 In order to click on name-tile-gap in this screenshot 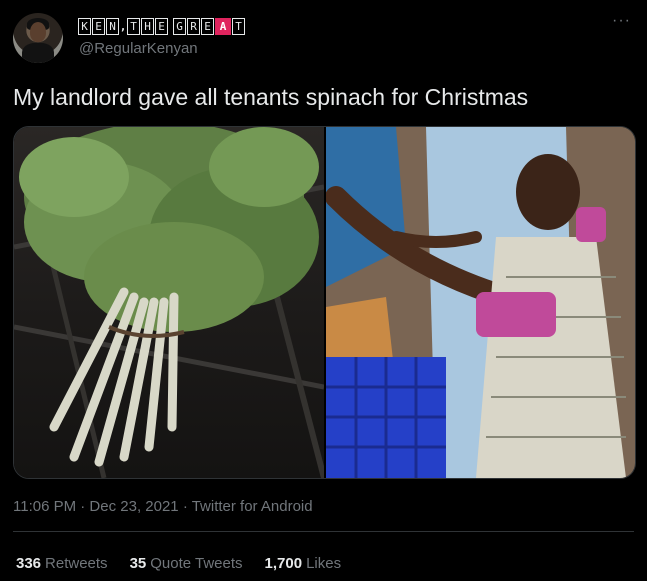, I will do `click(170, 26)`.